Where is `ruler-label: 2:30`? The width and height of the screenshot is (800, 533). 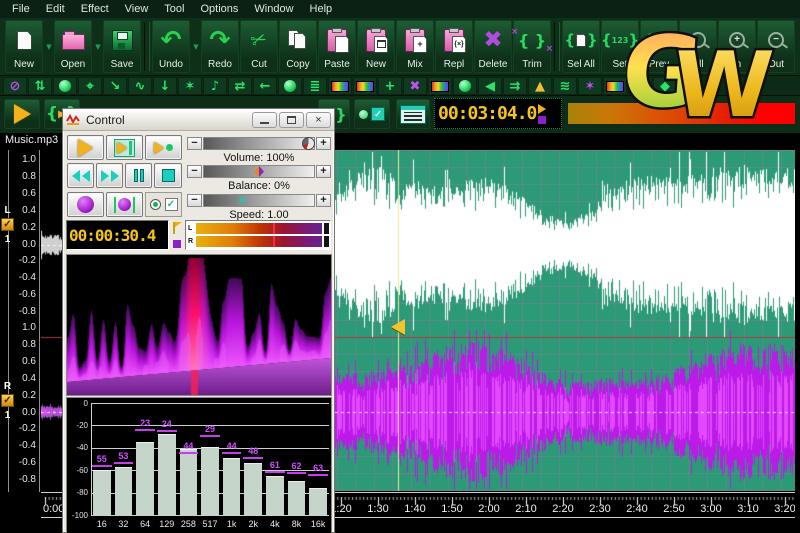 ruler-label: 2:30 is located at coordinates (600, 509).